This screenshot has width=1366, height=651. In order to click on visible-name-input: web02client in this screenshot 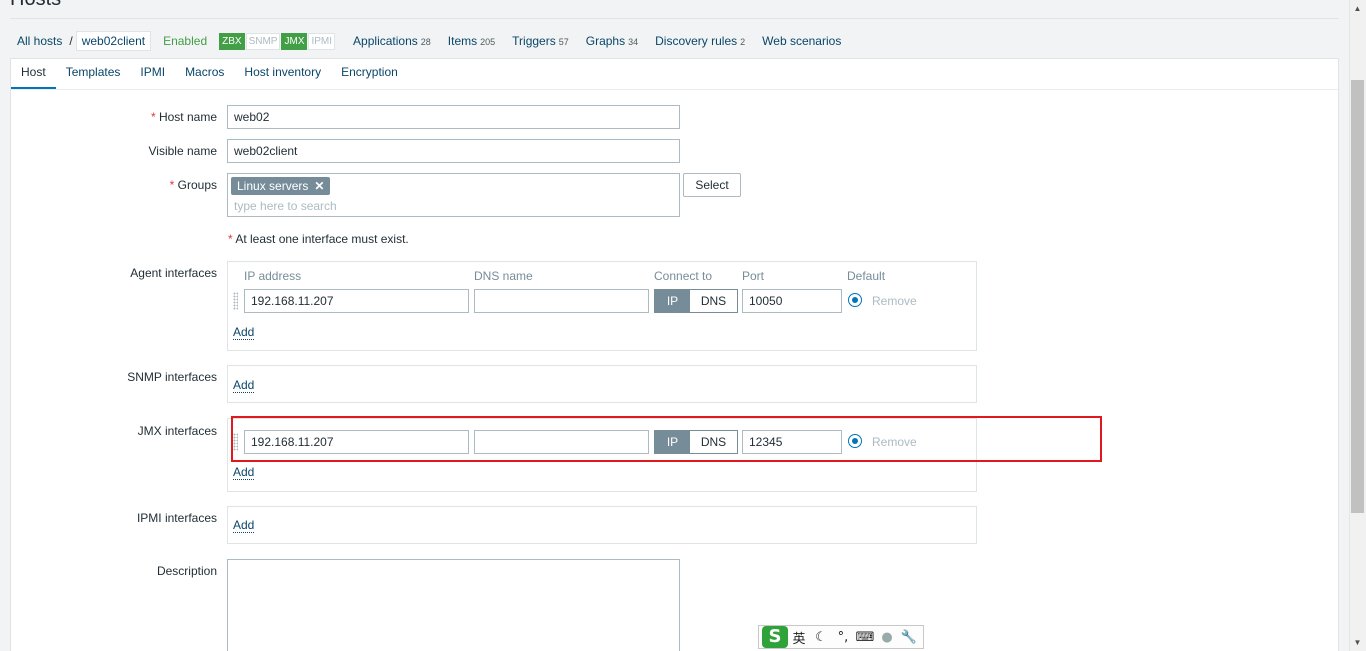, I will do `click(453, 151)`.